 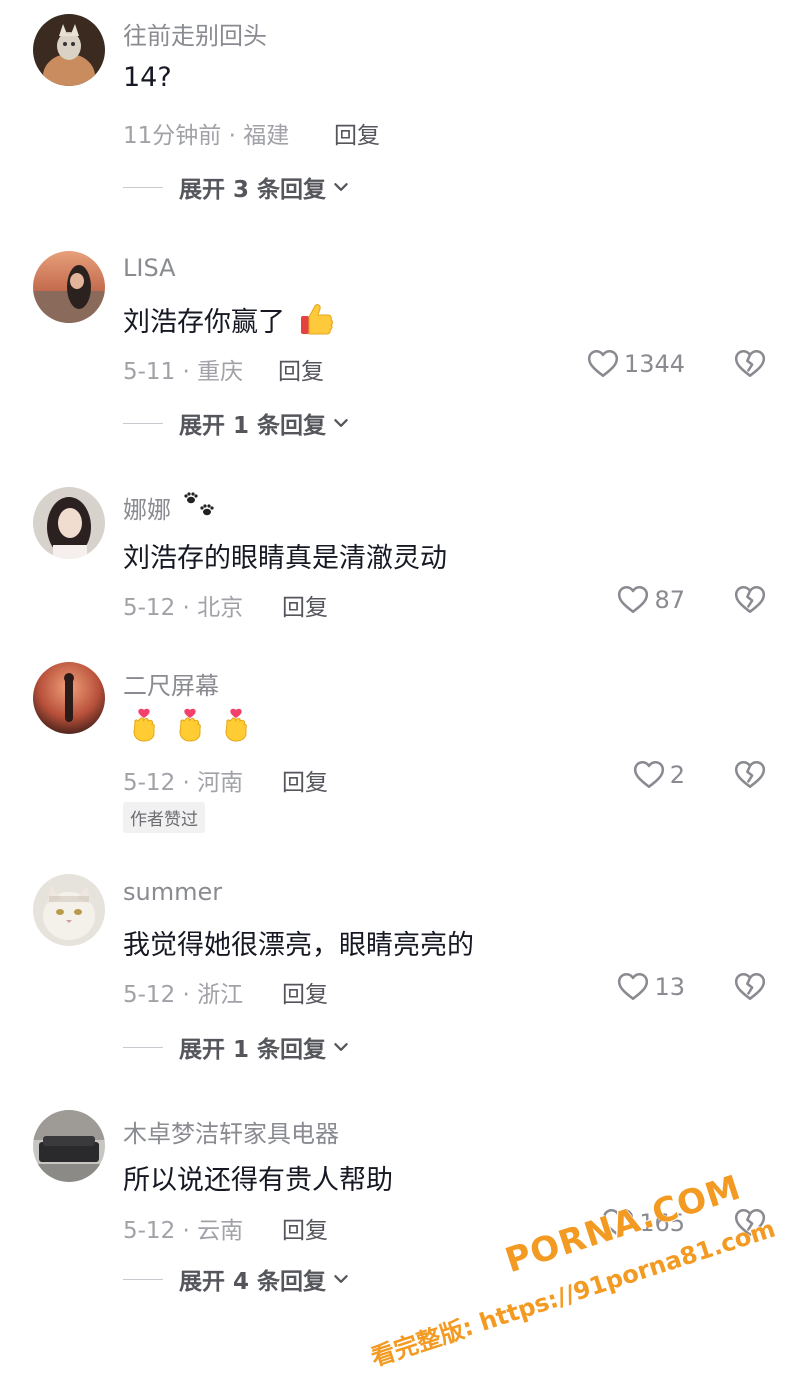 I want to click on username: 娜娜, so click(x=170, y=507).